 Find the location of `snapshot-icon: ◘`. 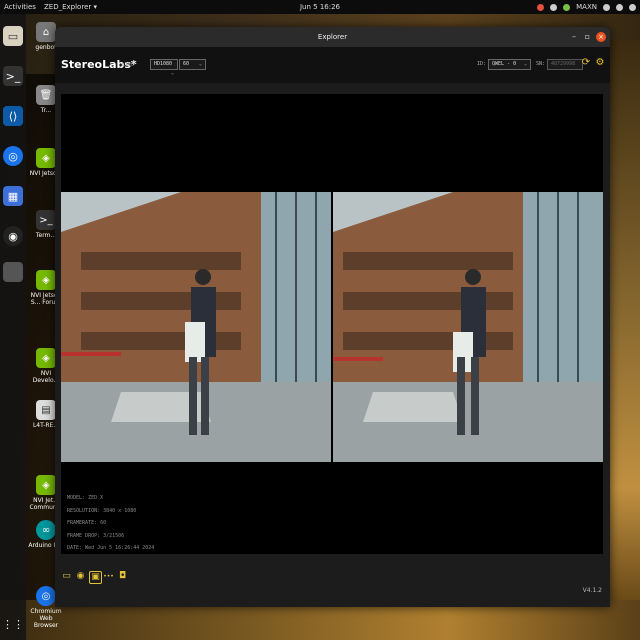

snapshot-icon: ◘ is located at coordinates (122, 576).